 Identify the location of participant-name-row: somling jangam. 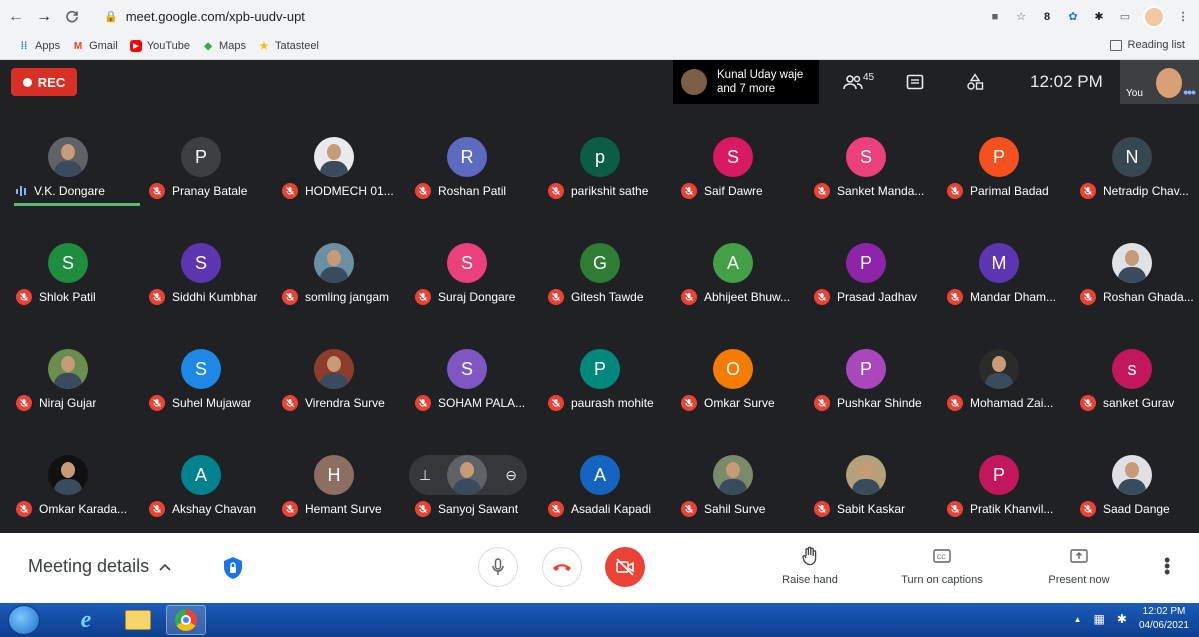
(344, 297).